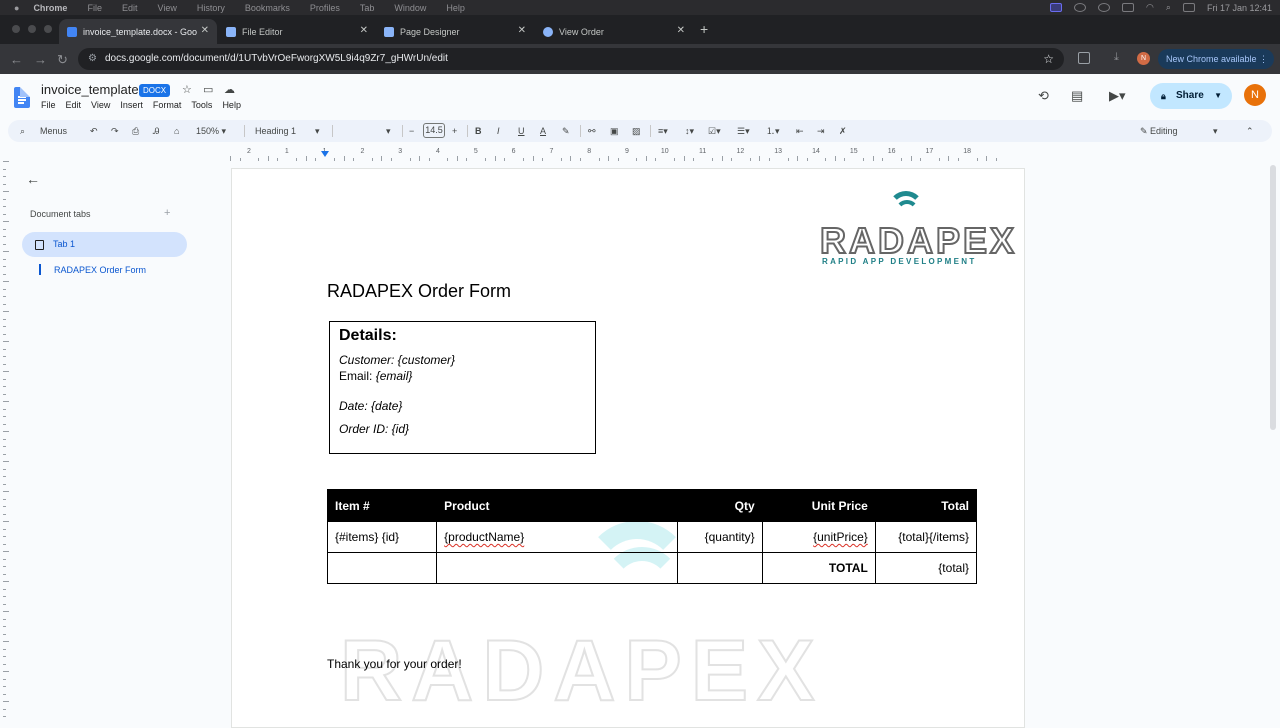 The width and height of the screenshot is (1280, 728). I want to click on decrease-font-size-icon: −, so click(411, 131).